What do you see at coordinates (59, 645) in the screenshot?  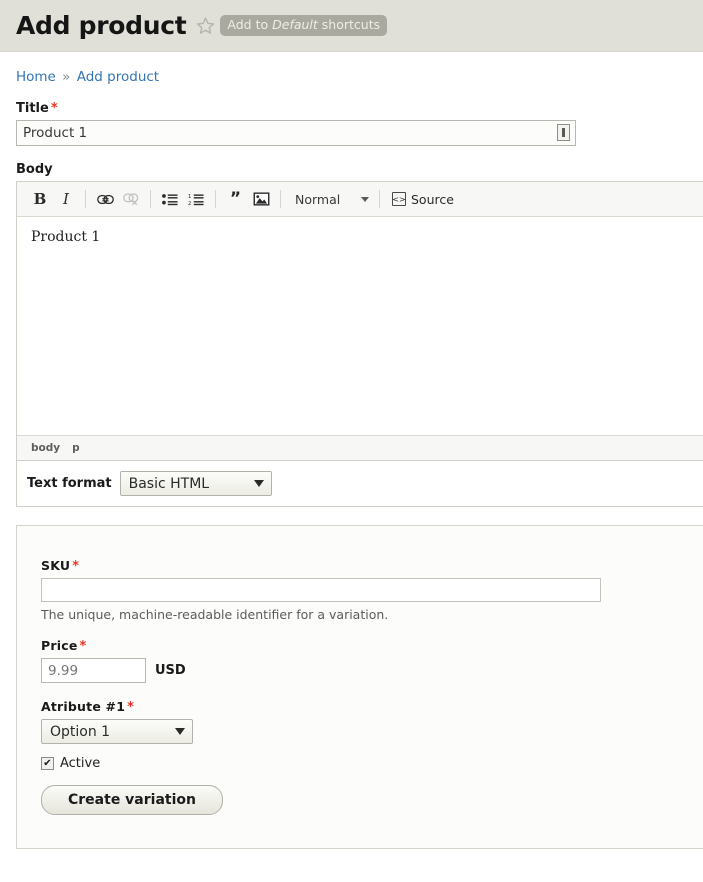 I see `price-label-text: Price` at bounding box center [59, 645].